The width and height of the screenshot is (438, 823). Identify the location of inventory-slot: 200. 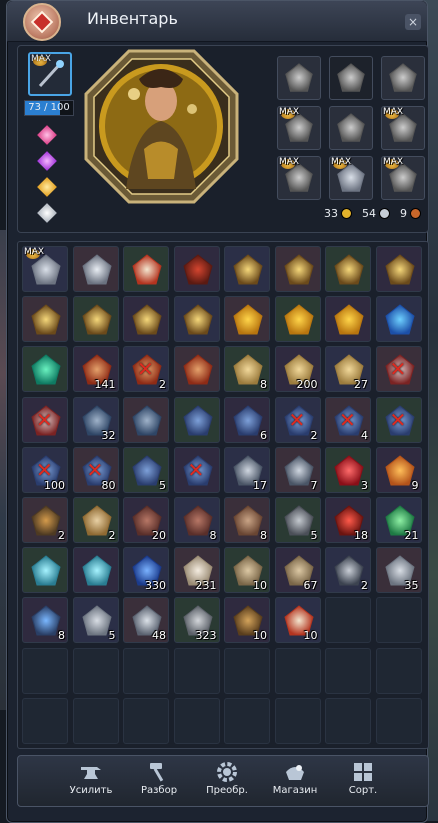
(297, 369).